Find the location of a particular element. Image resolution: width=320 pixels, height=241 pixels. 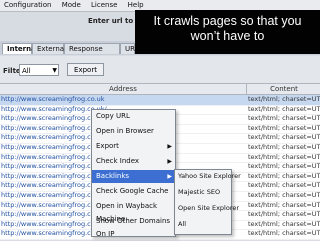

menu-item-check-google-cache: Check Google Cache is located at coordinates (133, 191).